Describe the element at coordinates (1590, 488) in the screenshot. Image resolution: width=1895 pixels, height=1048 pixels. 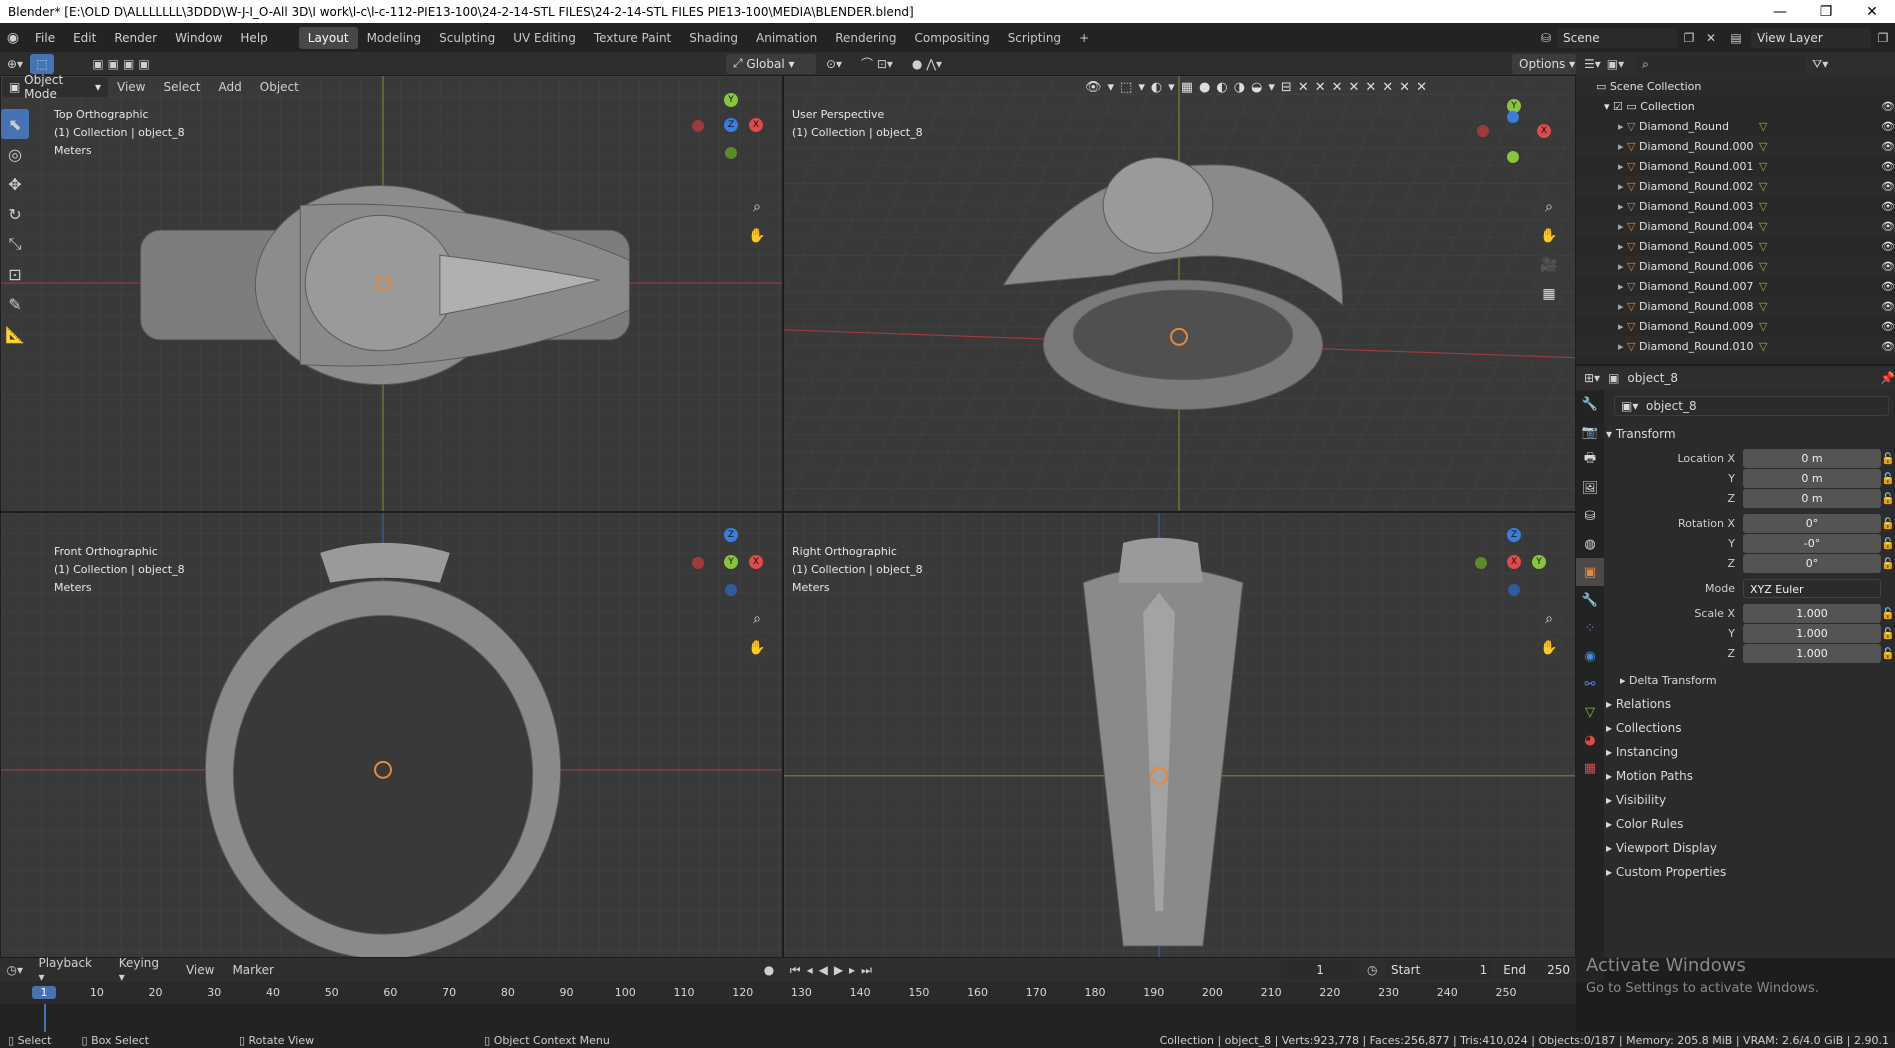
I see `view-layer-tab-icon: 🖼` at that location.